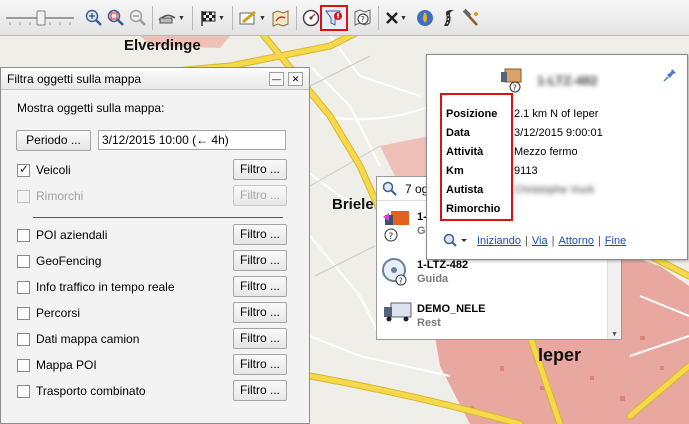 This screenshot has width=689, height=424. I want to click on list-item: DEMO_NELE Rest, so click(494, 319).